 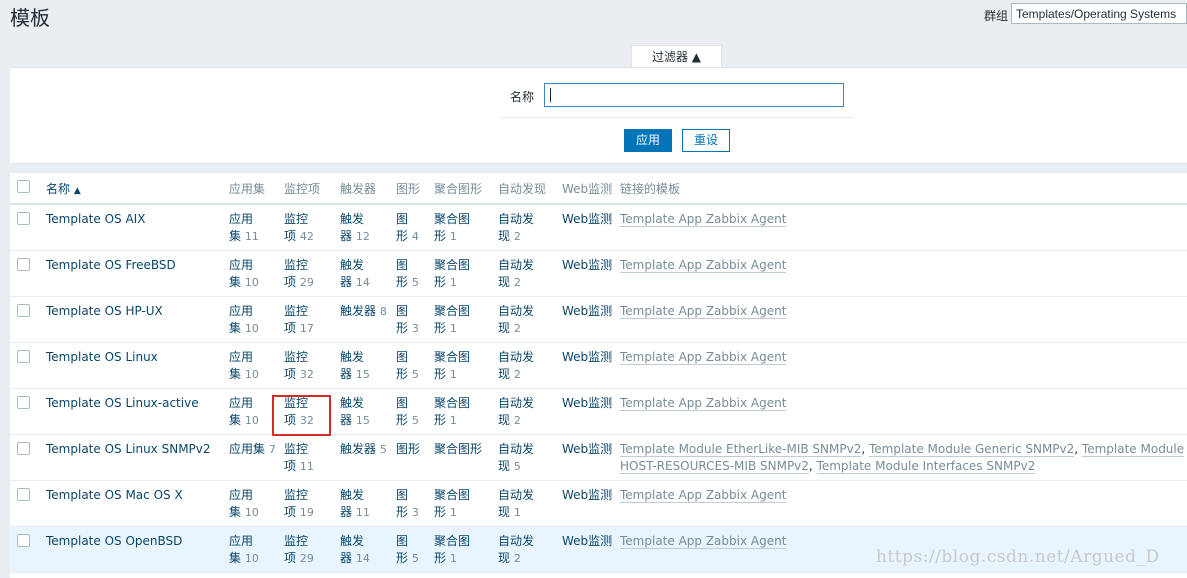 What do you see at coordinates (256, 189) in the screenshot?
I see `column-header-apps: 应用集` at bounding box center [256, 189].